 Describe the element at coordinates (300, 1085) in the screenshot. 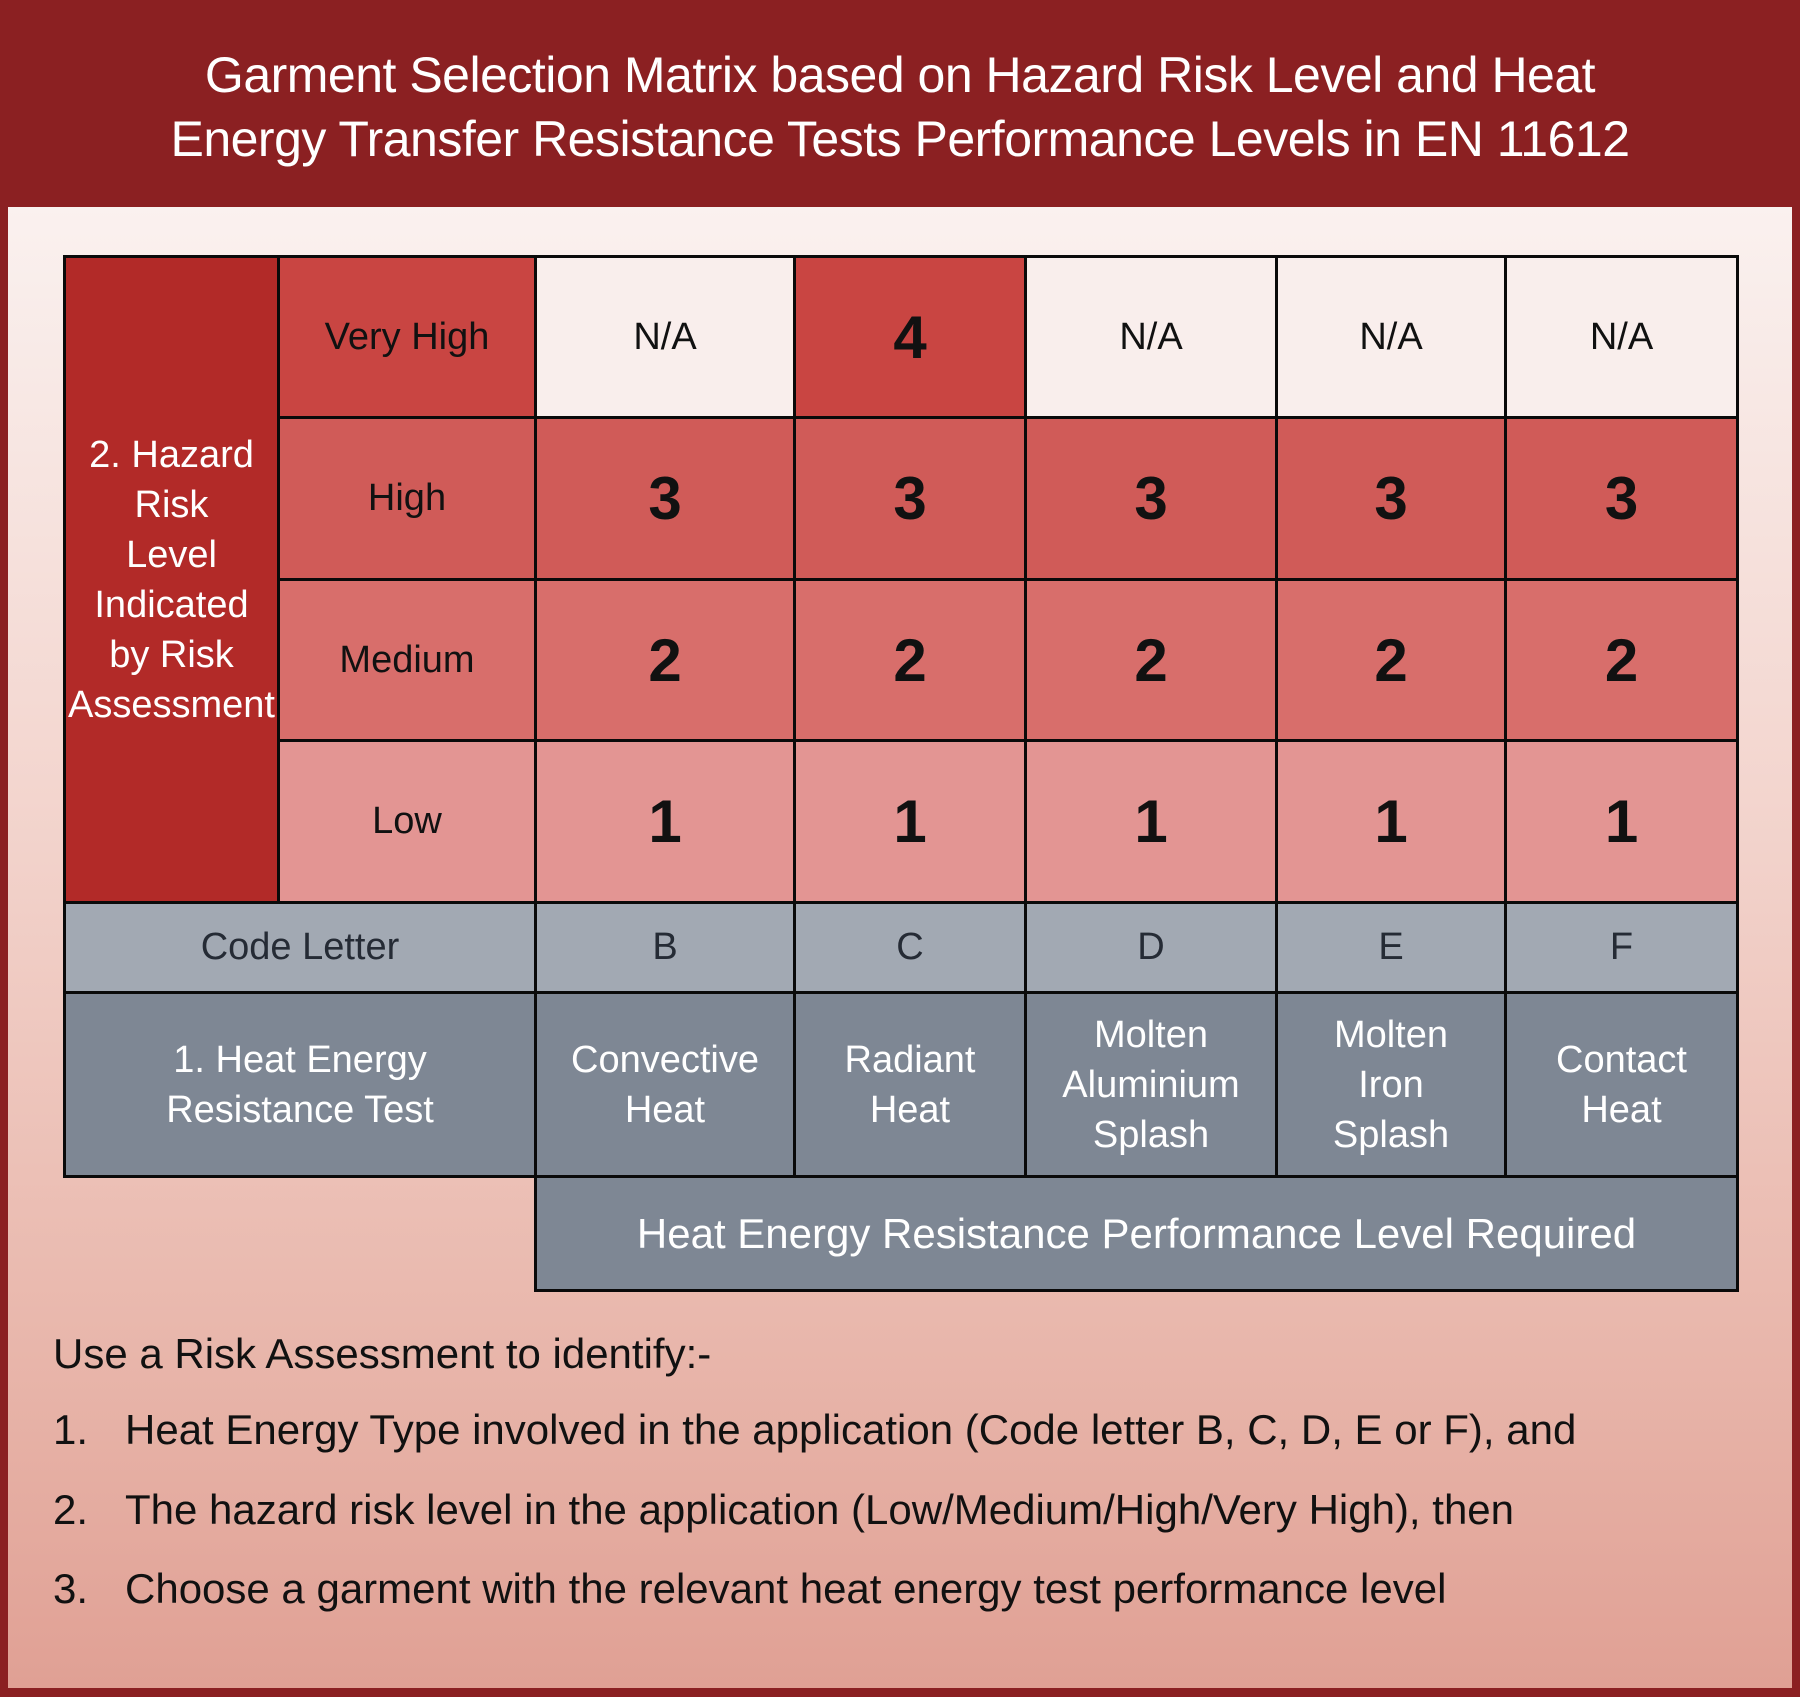

I see `heat-energy-test-label-text: 1. Heat Energy Resistance Test` at that location.